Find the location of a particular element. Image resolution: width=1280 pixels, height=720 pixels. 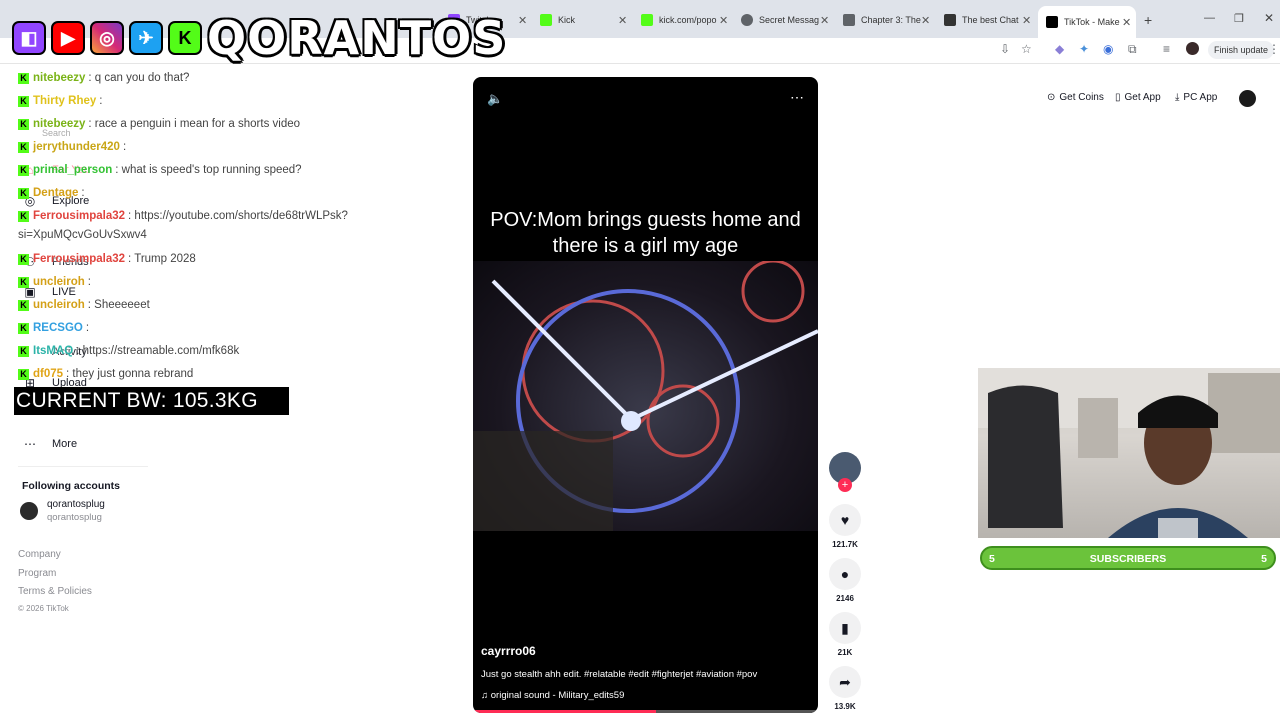

webcam-feed is located at coordinates (1129, 453).